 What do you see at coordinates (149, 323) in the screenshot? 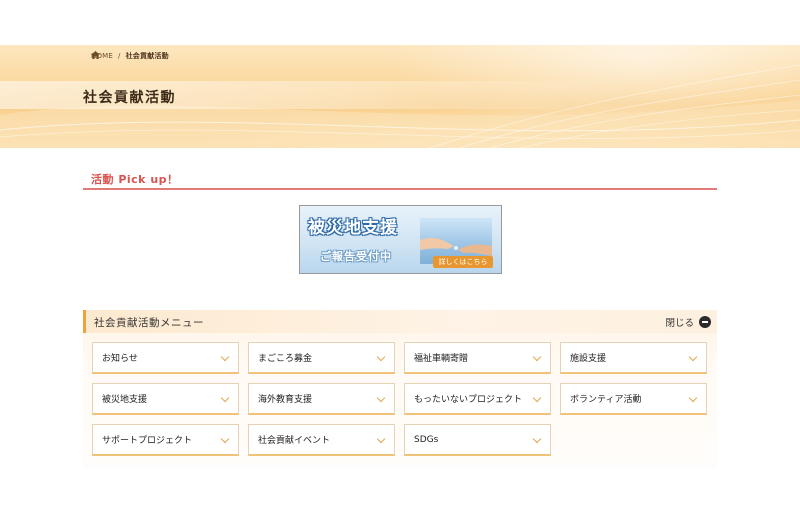
I see `menu-title: 社会貢献活動メニュー` at bounding box center [149, 323].